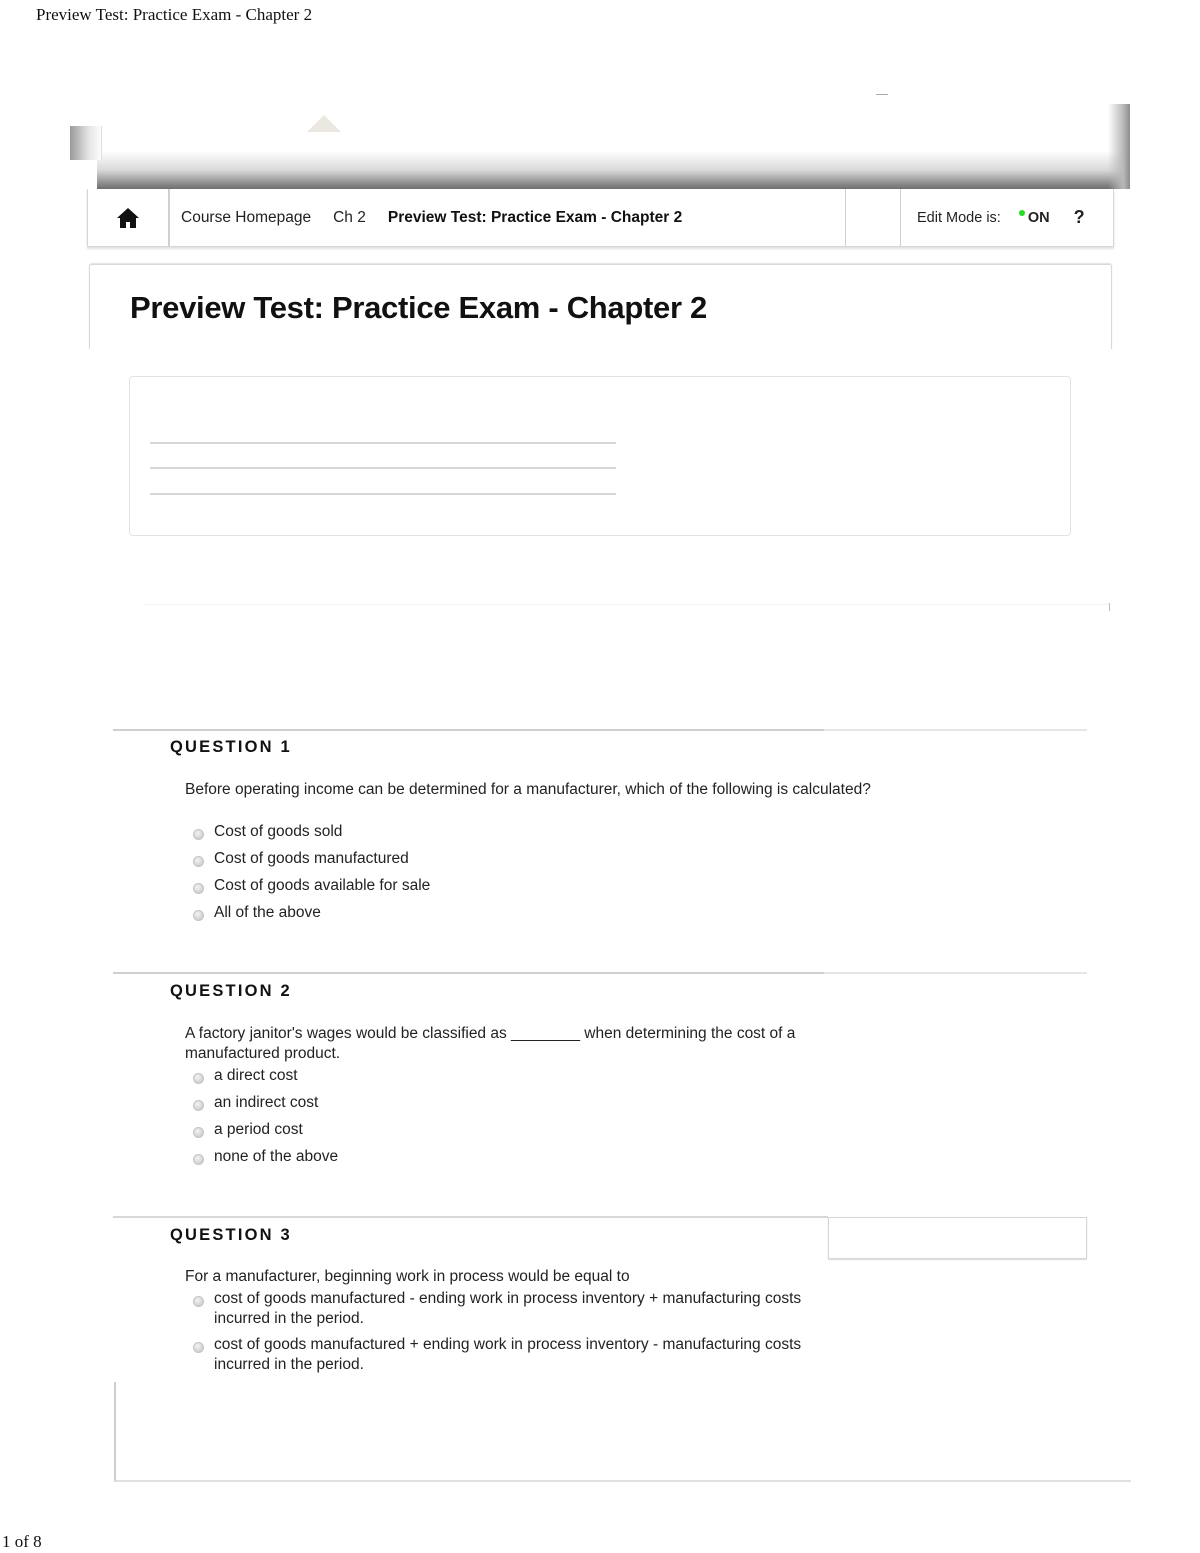  Describe the element at coordinates (600, 456) in the screenshot. I see `test-info-box` at that location.